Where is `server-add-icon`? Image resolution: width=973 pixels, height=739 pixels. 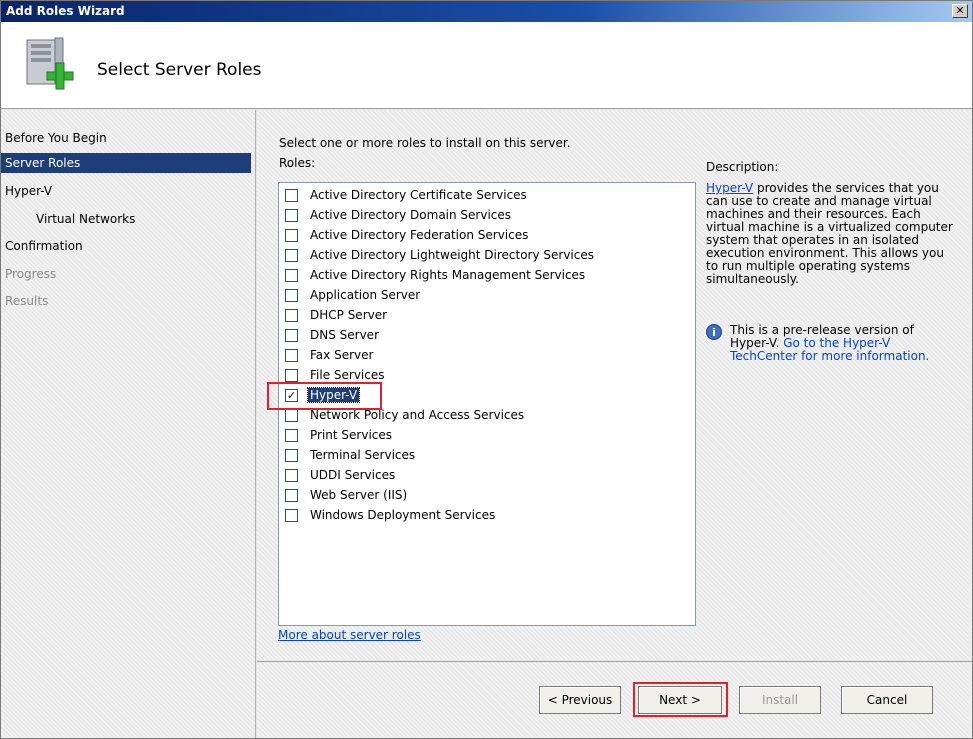
server-add-icon is located at coordinates (50, 63).